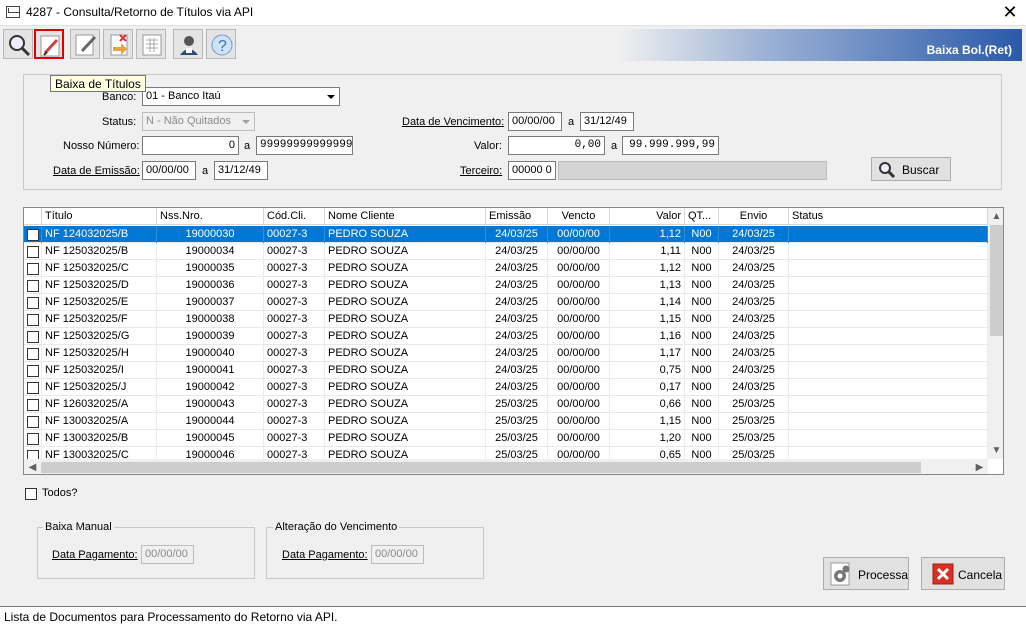 Image resolution: width=1026 pixels, height=627 pixels. I want to click on scroll-down-icon: ▼, so click(995, 450).